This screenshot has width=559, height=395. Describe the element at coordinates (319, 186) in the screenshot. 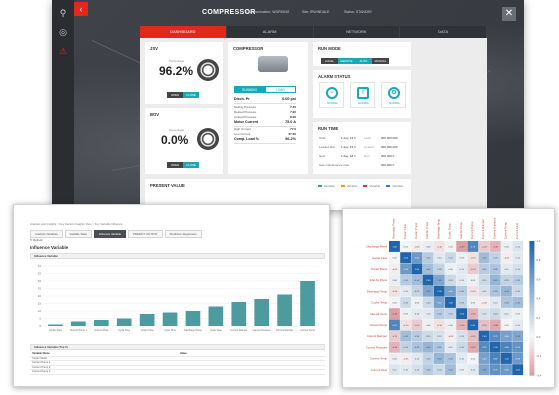

I see `legend-swatch` at that location.